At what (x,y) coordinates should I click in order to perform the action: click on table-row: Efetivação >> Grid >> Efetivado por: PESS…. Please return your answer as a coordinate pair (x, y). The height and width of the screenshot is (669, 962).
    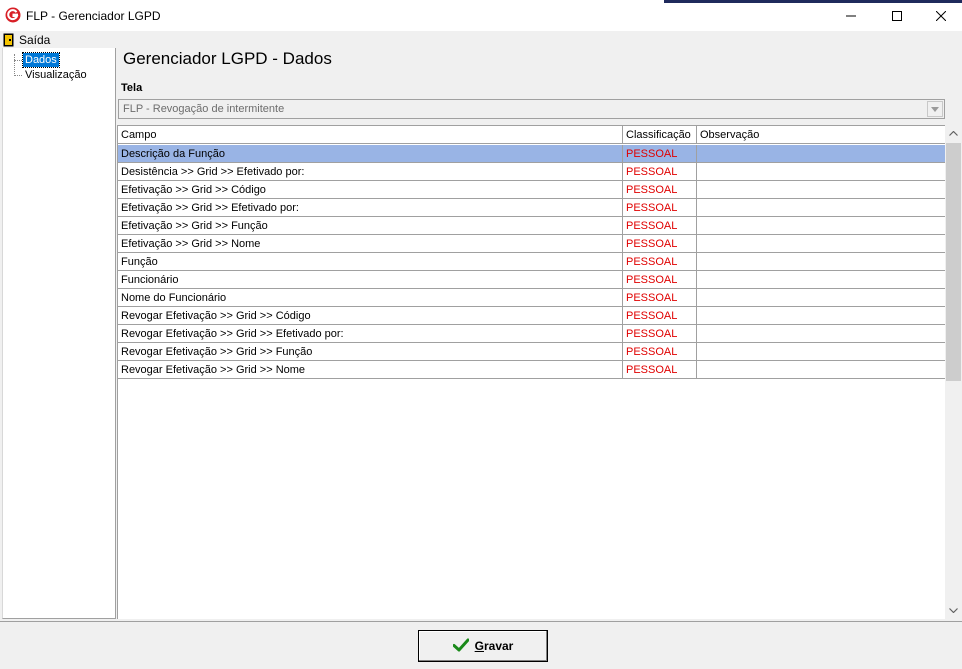
    Looking at the image, I should click on (532, 208).